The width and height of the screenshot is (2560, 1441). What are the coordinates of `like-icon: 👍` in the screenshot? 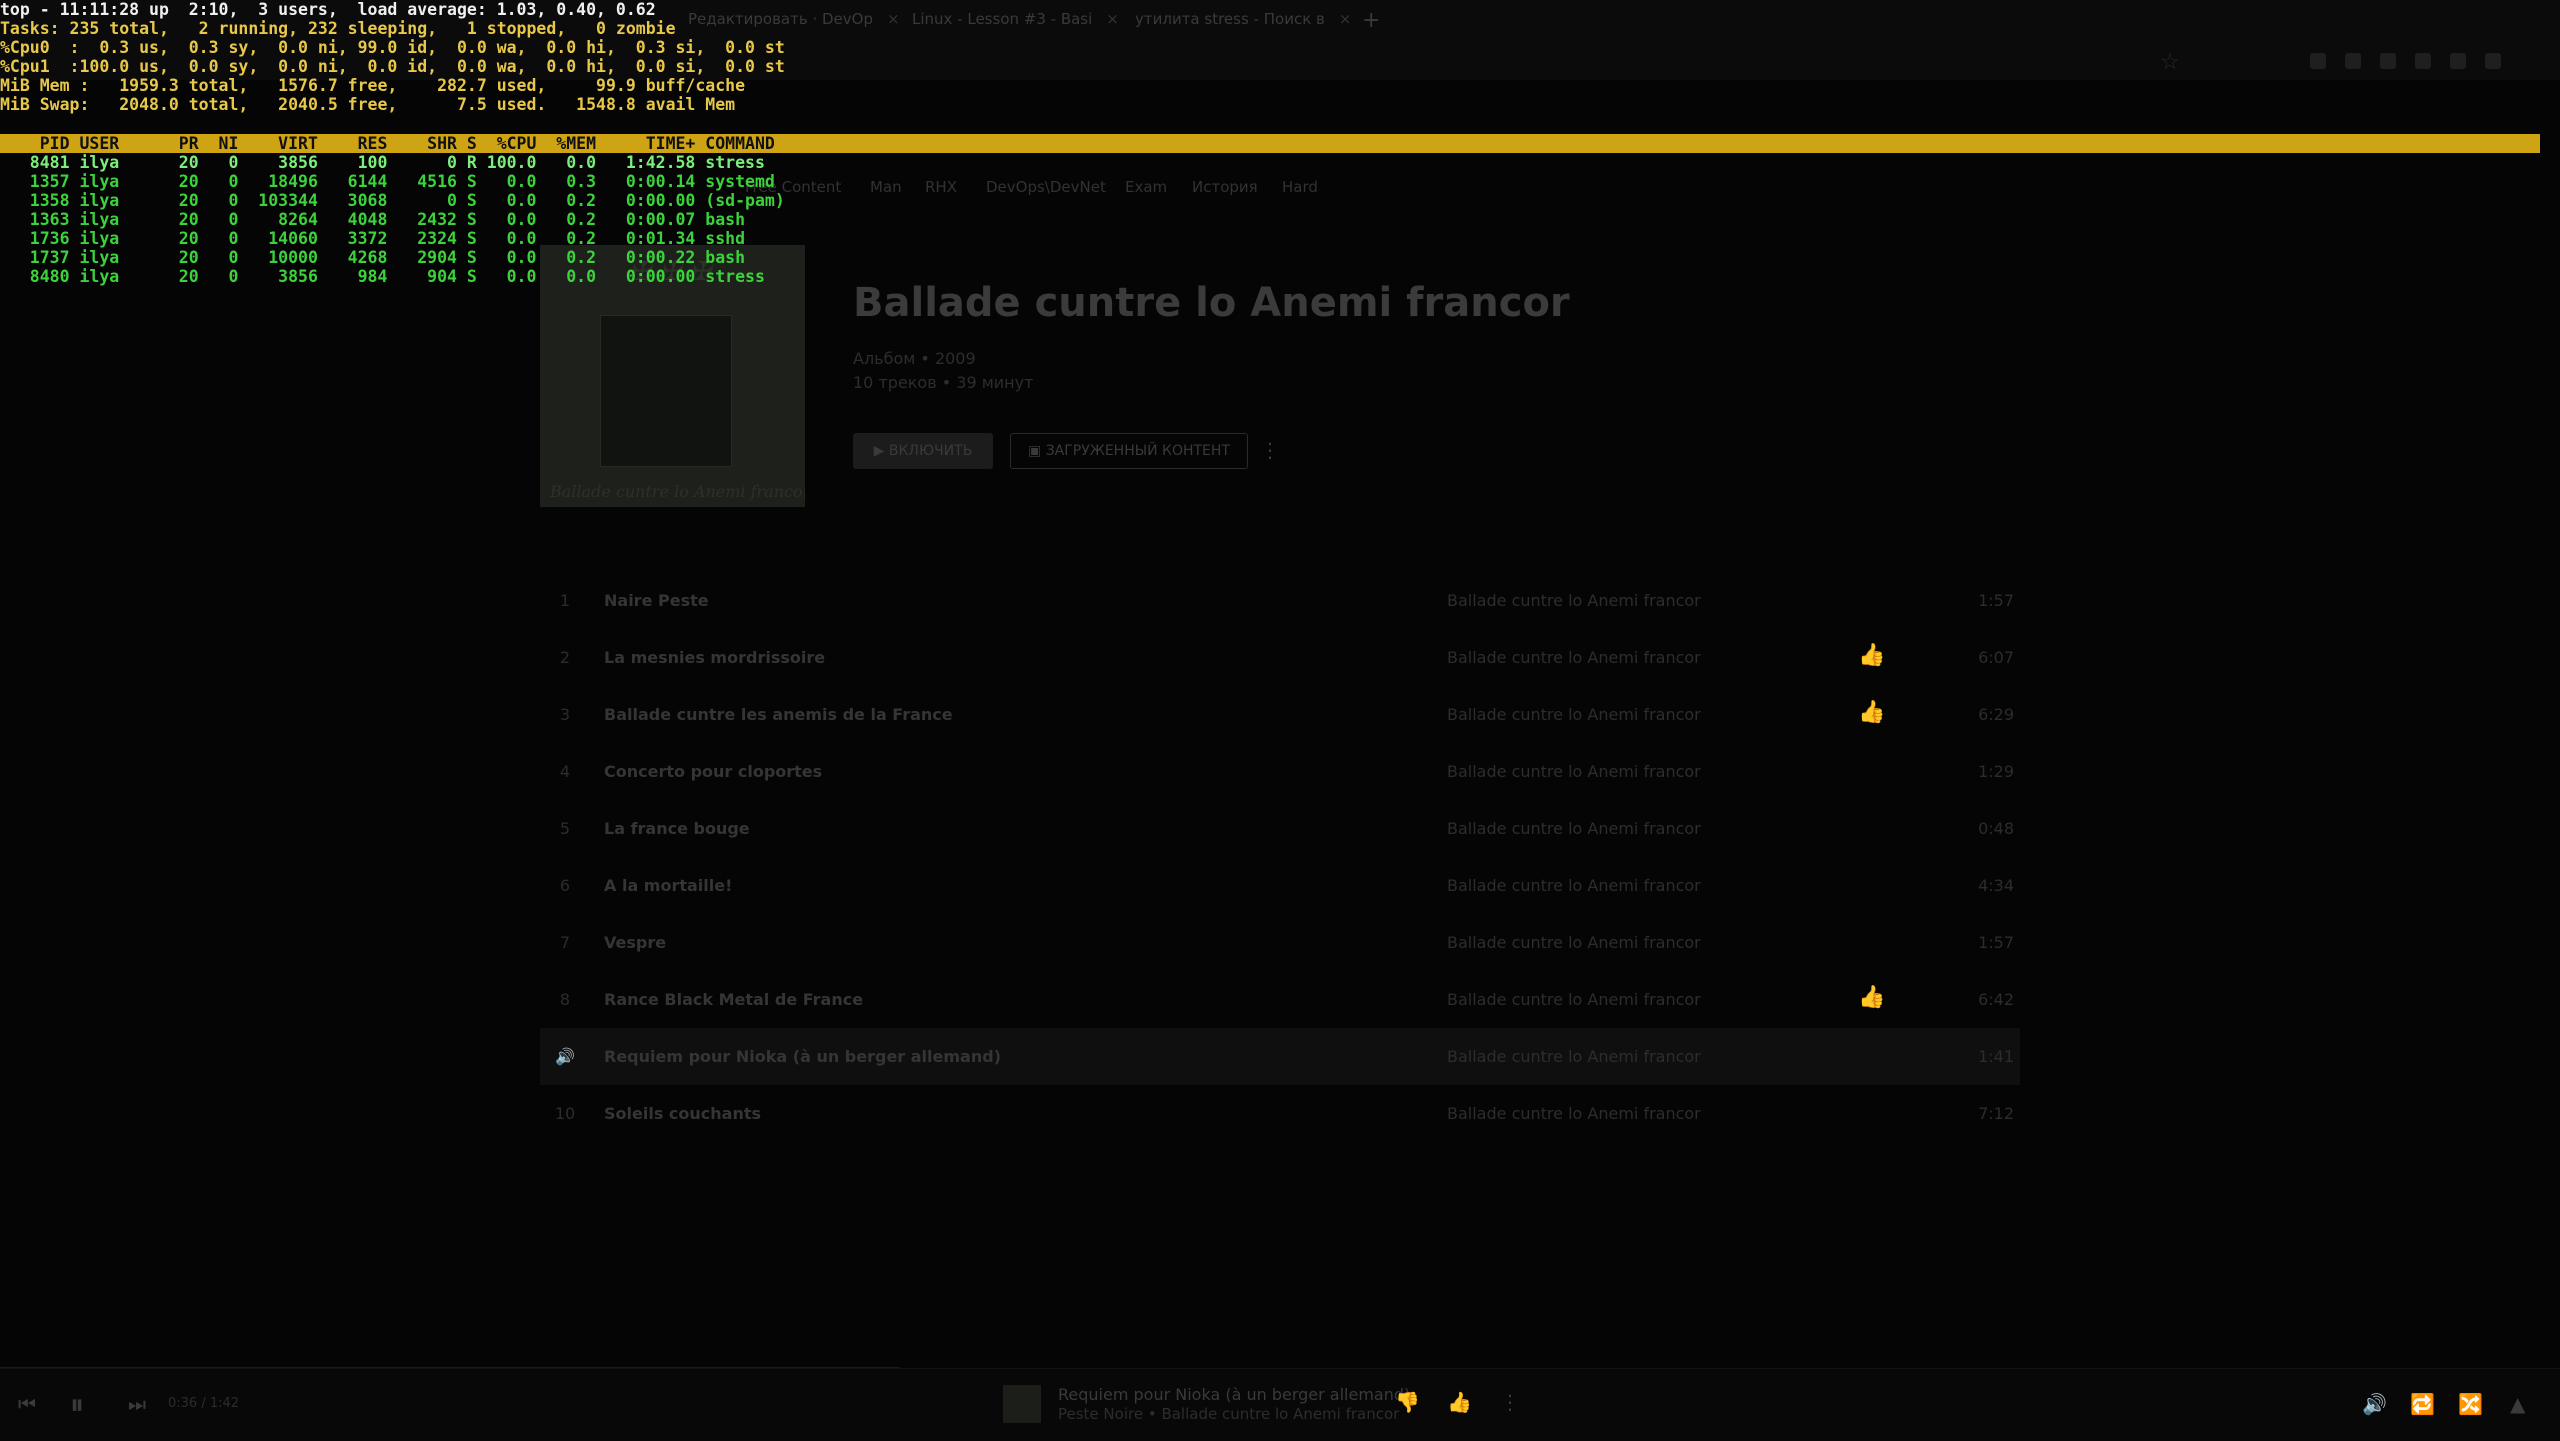 It's located at (1459, 1402).